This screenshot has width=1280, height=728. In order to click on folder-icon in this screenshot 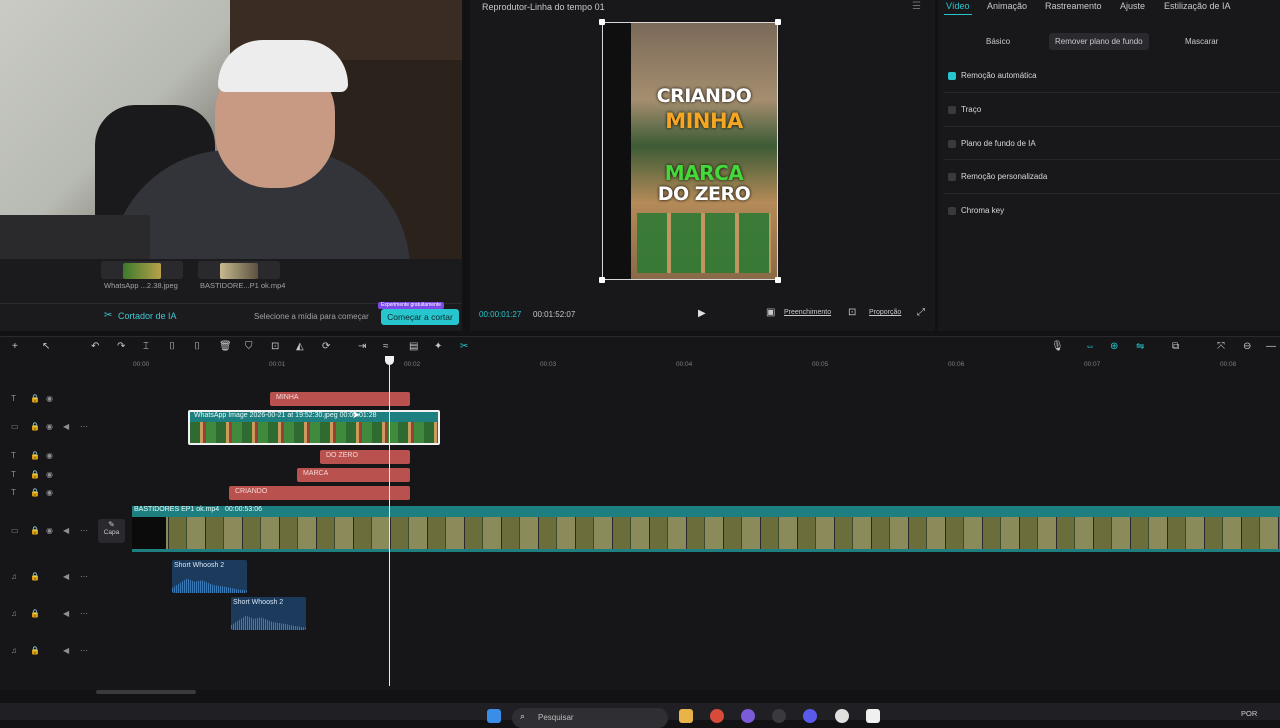, I will do `click(686, 716)`.